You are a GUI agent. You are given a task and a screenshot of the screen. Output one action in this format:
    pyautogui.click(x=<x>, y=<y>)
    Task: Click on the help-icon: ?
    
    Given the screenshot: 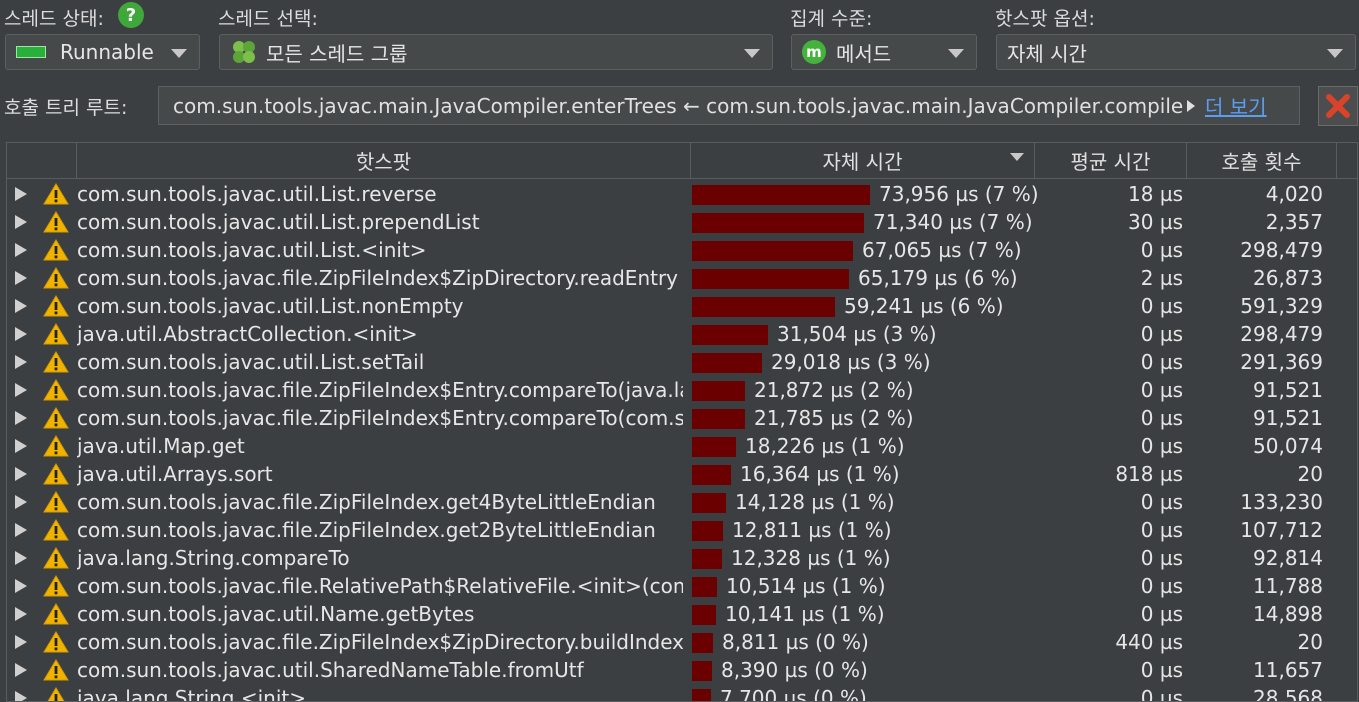 What is the action you would take?
    pyautogui.click(x=131, y=15)
    